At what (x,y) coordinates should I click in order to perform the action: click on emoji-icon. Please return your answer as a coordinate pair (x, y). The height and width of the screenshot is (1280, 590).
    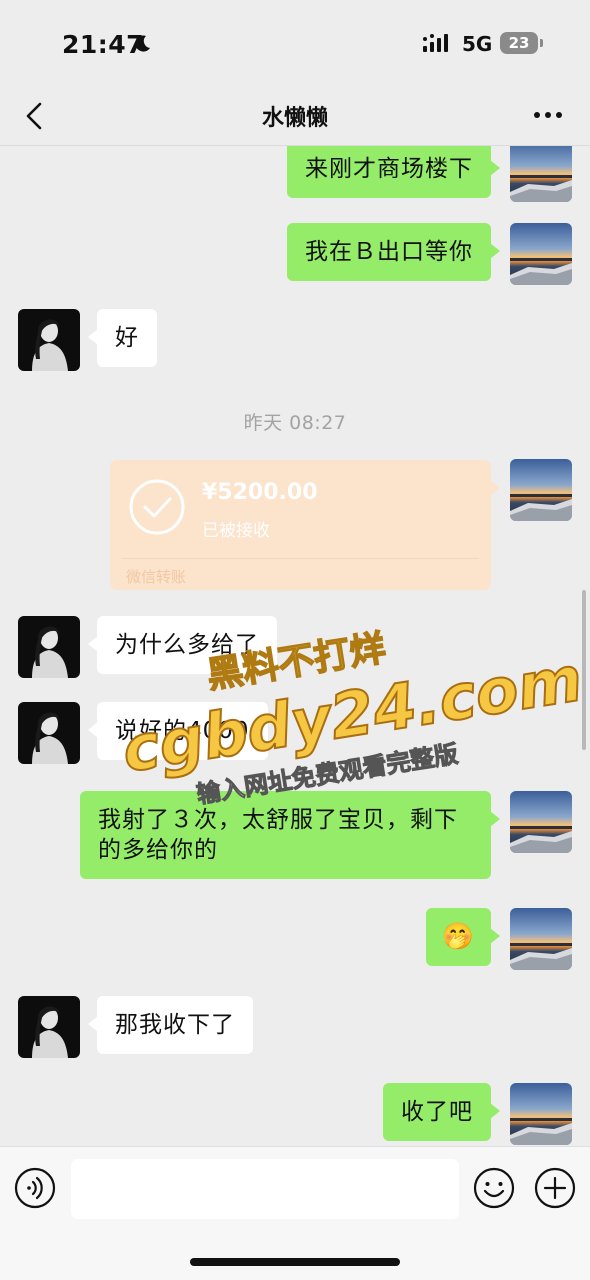
    Looking at the image, I should click on (494, 1188).